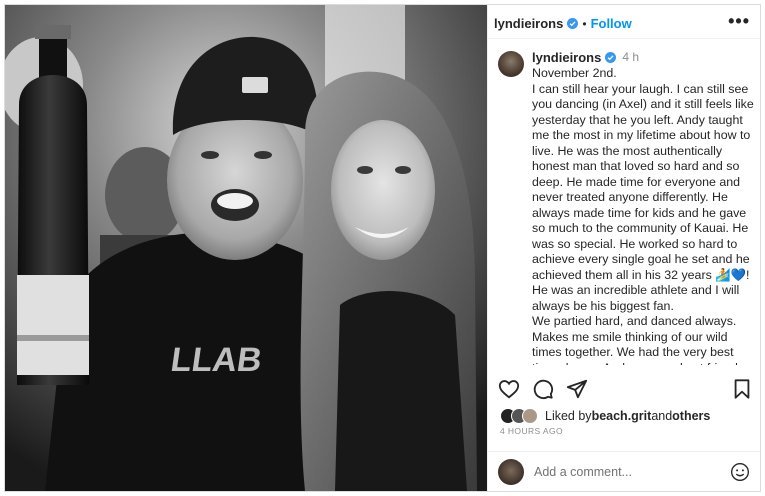  I want to click on liker-avatar, so click(530, 416).